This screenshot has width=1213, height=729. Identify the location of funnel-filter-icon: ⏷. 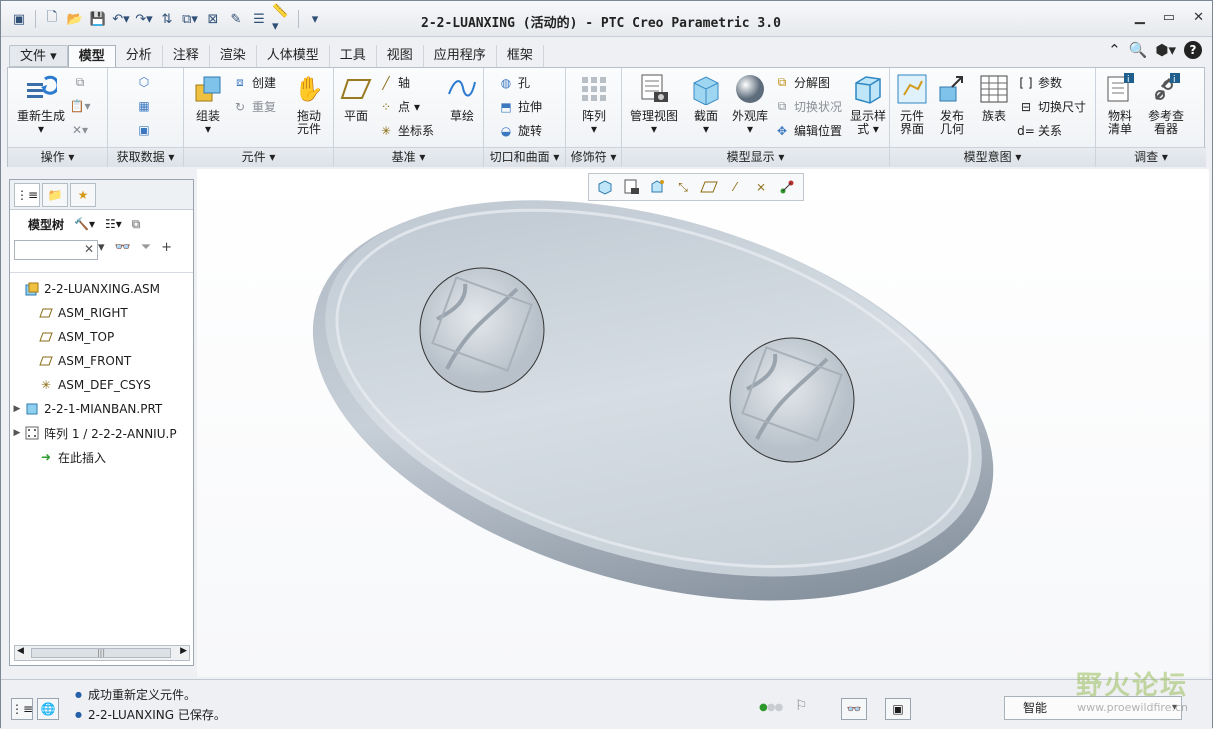
(146, 247).